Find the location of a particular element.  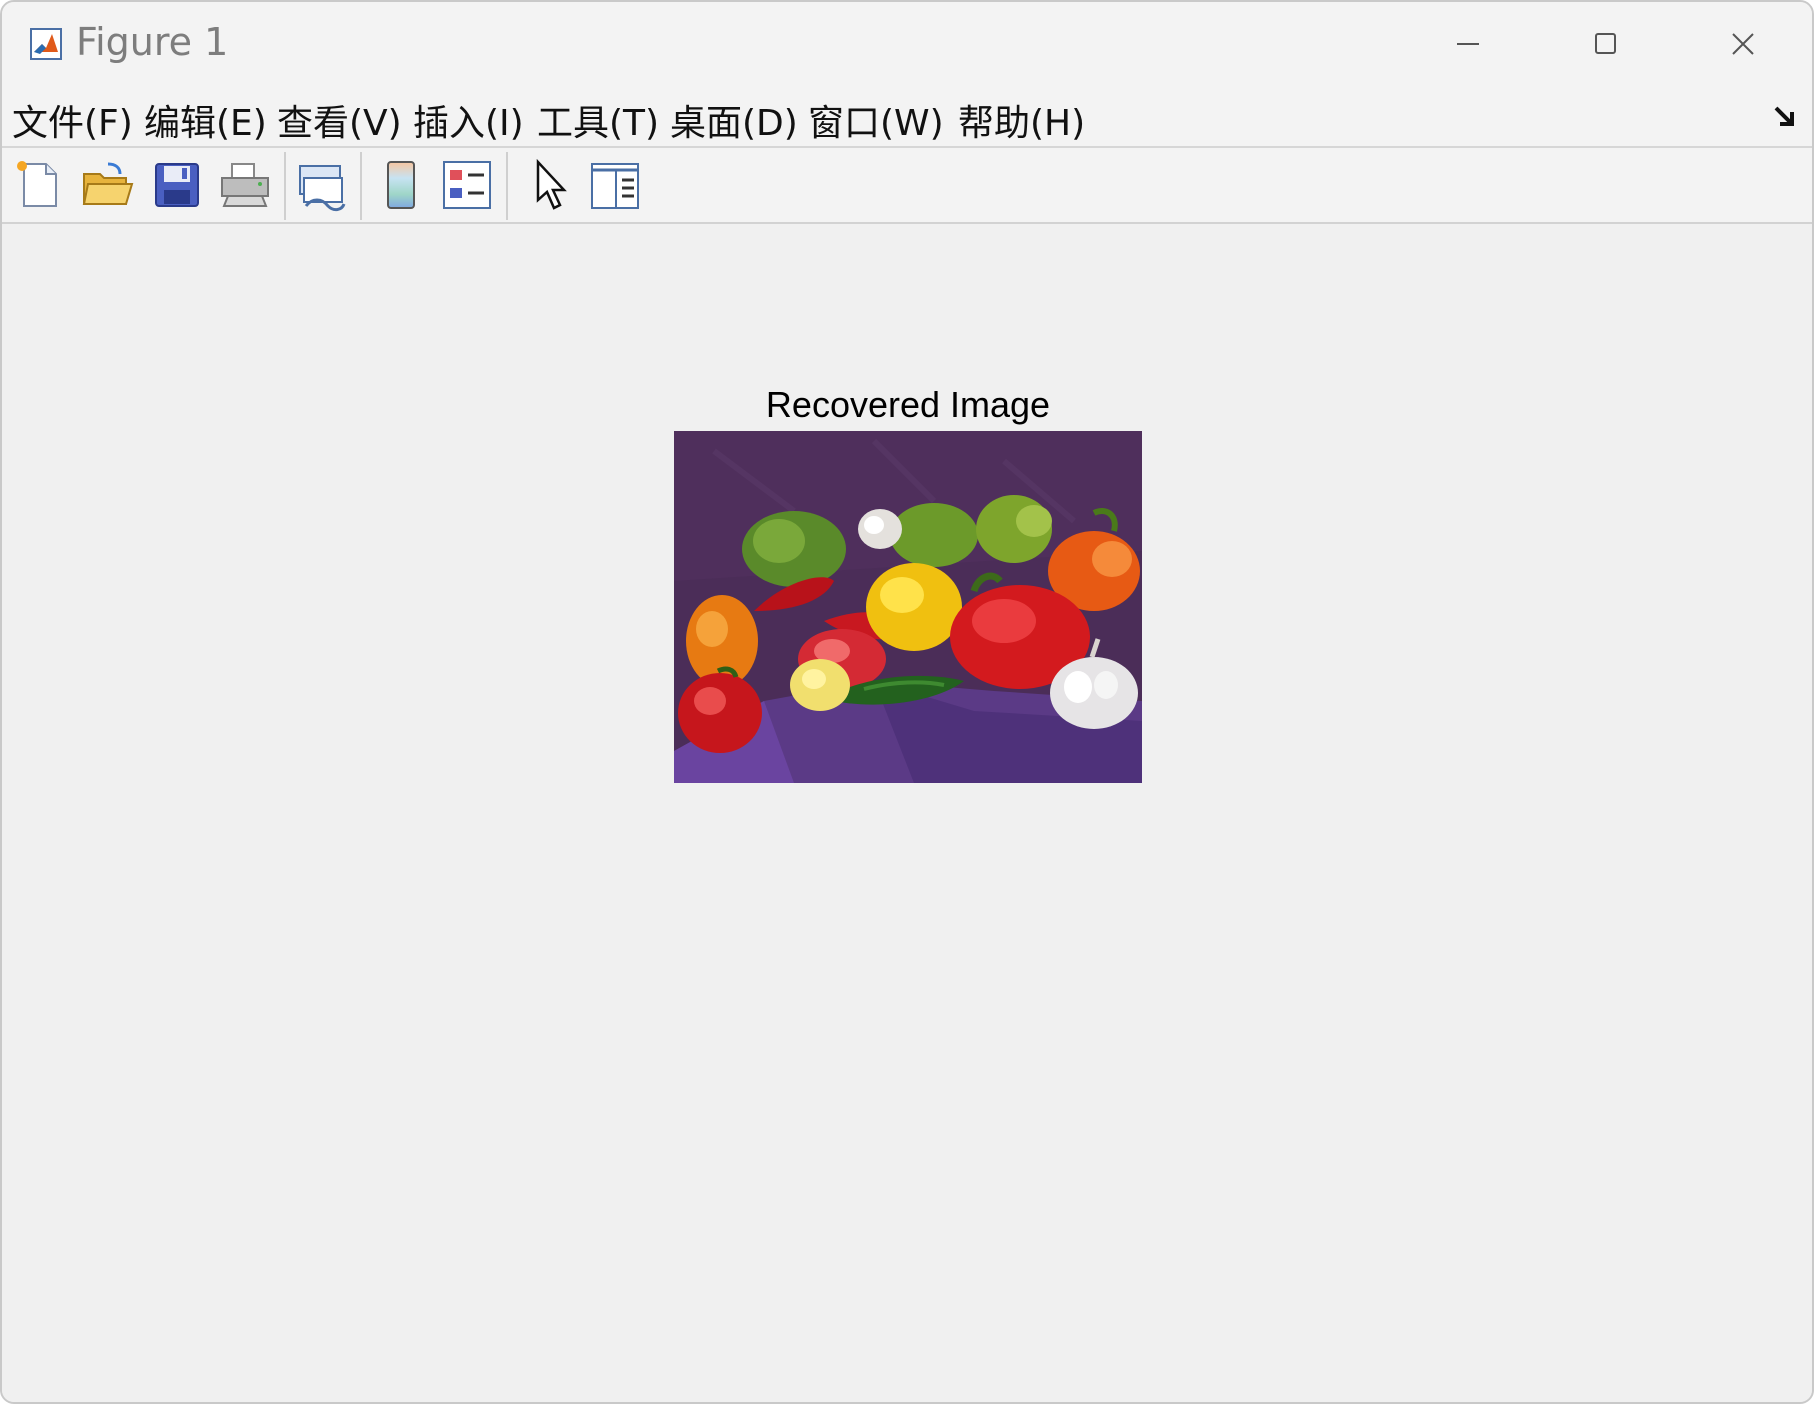

maximize-button is located at coordinates (1605, 44).